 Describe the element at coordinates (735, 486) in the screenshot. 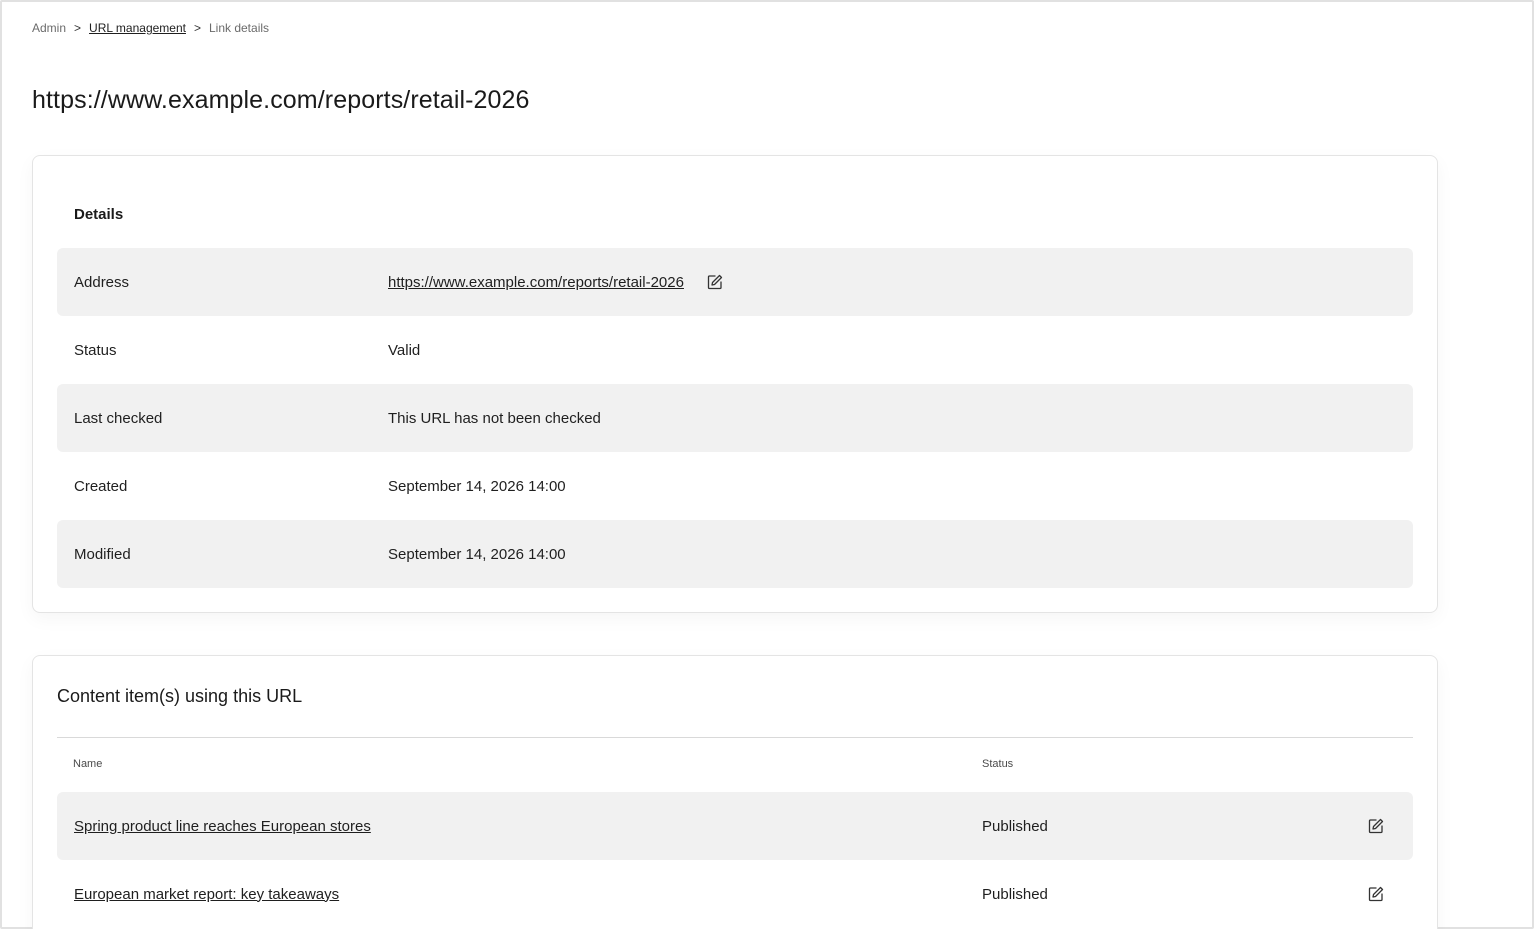

I see `details-row-created: Created September 14, 2026 14:00` at that location.